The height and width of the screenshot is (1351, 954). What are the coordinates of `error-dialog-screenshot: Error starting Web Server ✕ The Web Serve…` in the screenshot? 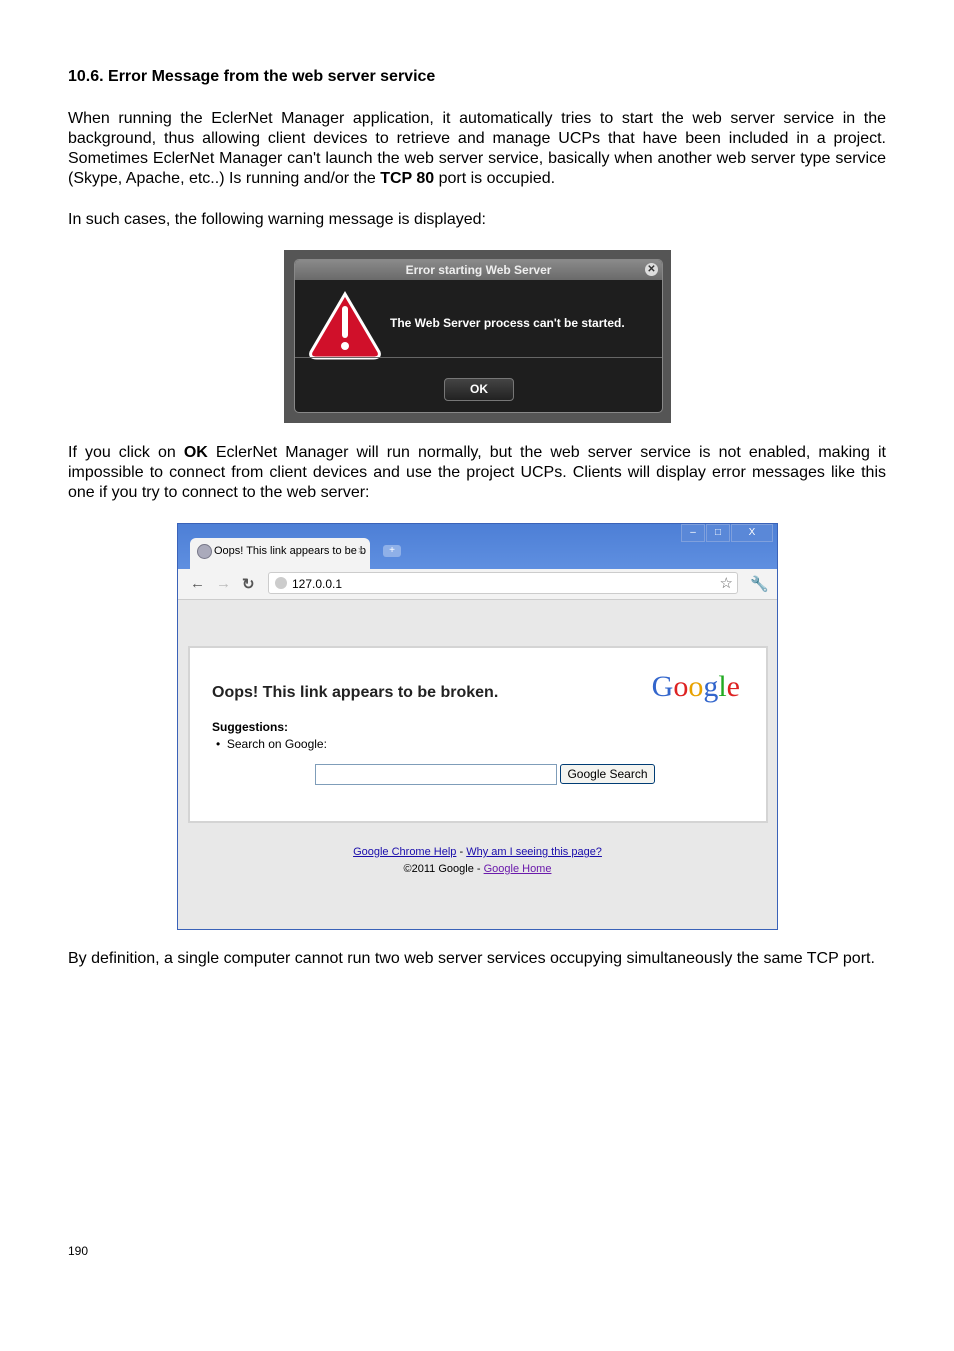 It's located at (477, 336).